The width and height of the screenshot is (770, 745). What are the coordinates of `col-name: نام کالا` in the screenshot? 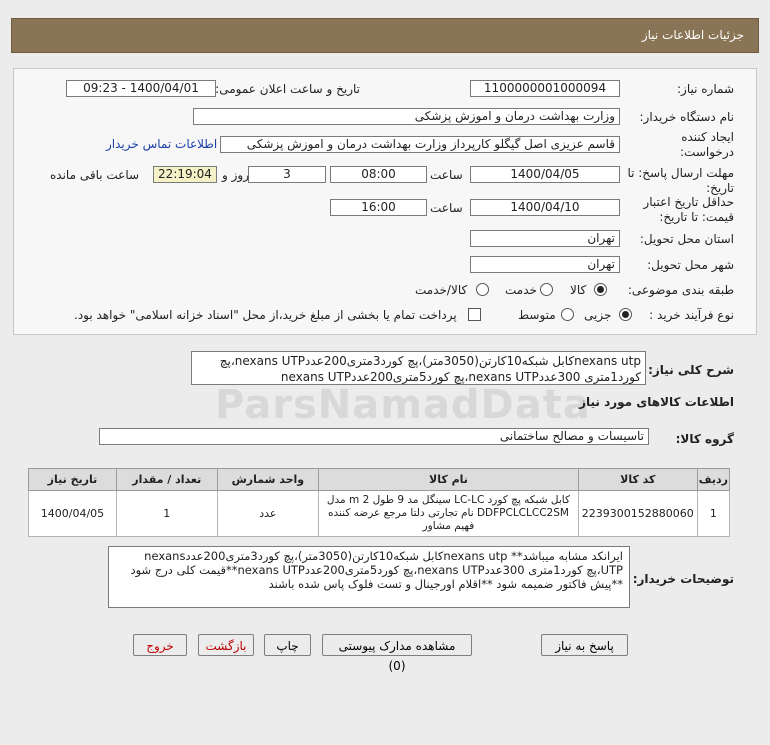 It's located at (448, 479).